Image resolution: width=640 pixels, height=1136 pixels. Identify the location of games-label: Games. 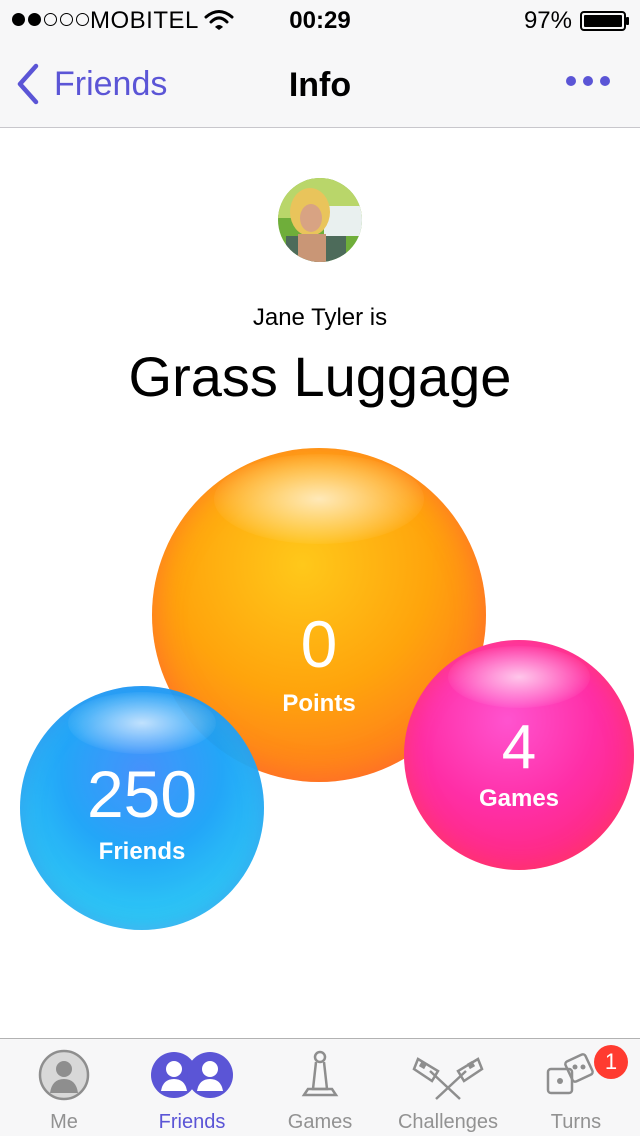
(519, 798).